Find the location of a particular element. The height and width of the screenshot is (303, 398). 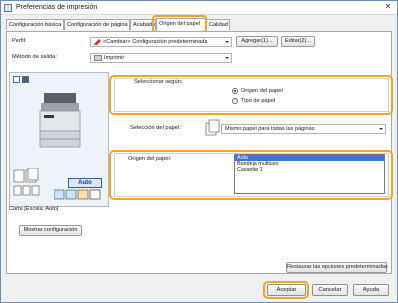

ok-highlight-outline is located at coordinates (286, 290).